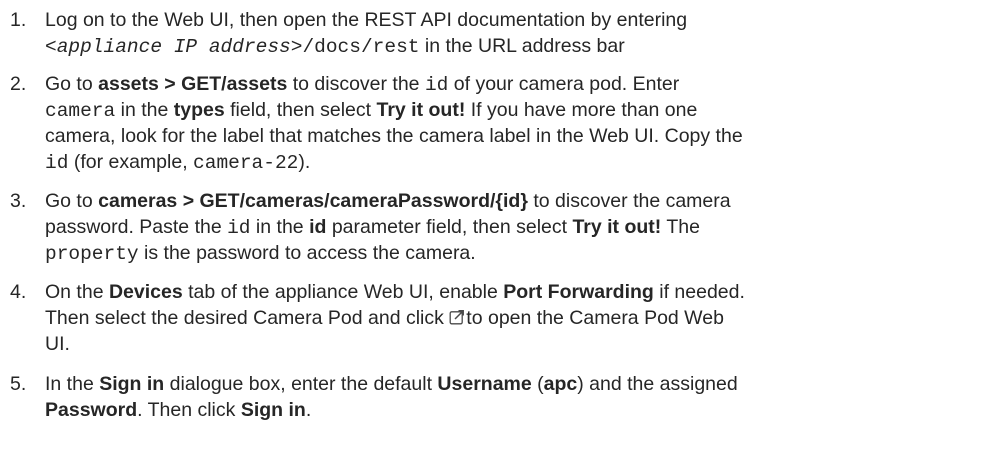  What do you see at coordinates (308, 410) in the screenshot?
I see `step-text: .` at bounding box center [308, 410].